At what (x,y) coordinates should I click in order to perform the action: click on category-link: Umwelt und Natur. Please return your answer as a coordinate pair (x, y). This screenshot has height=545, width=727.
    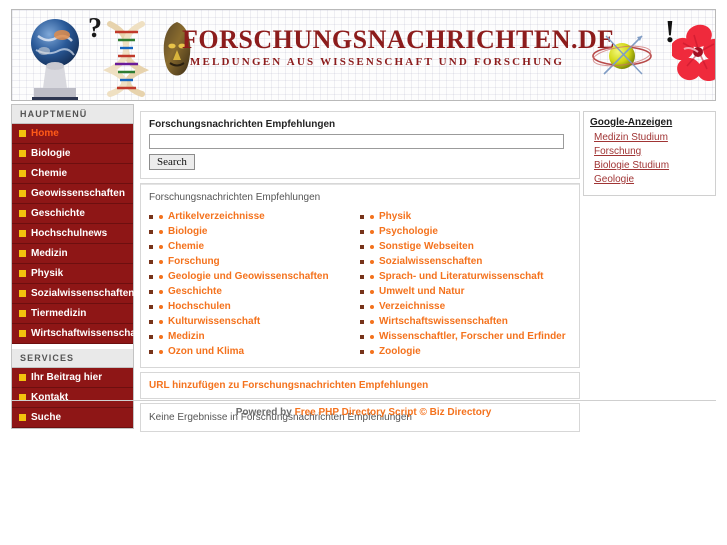
    Looking at the image, I should click on (422, 291).